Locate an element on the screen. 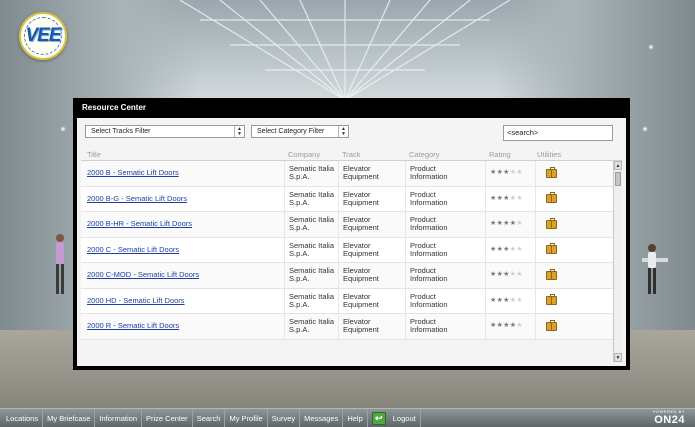  nav-help: Help is located at coordinates (355, 417).